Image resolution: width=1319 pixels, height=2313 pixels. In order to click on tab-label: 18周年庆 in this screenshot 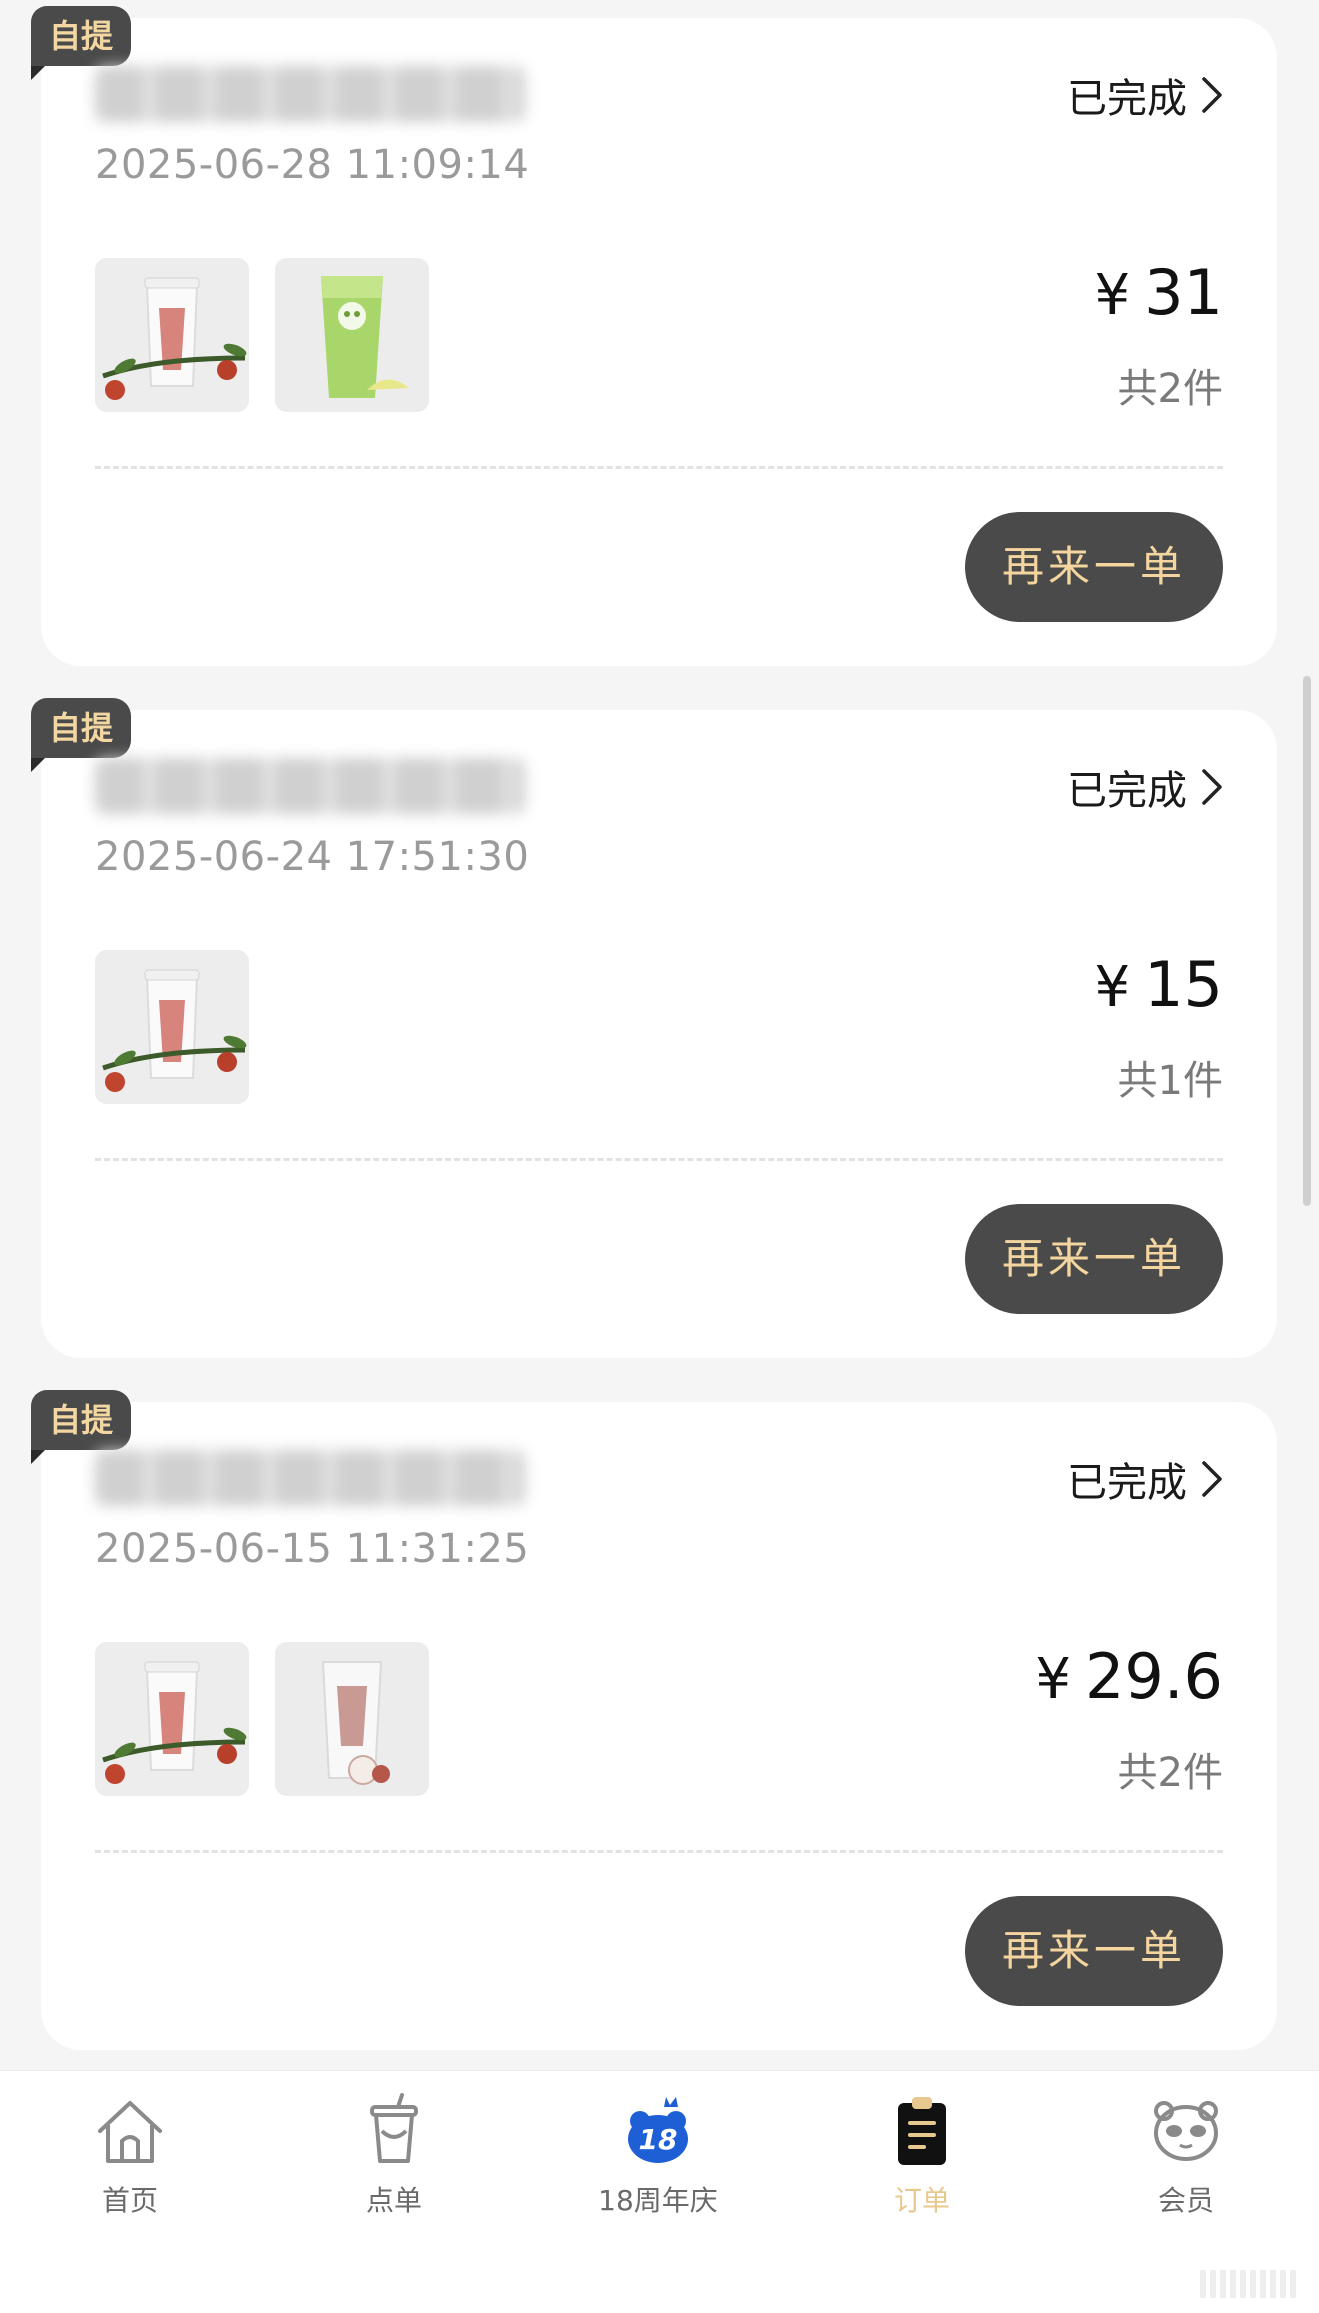, I will do `click(658, 2200)`.